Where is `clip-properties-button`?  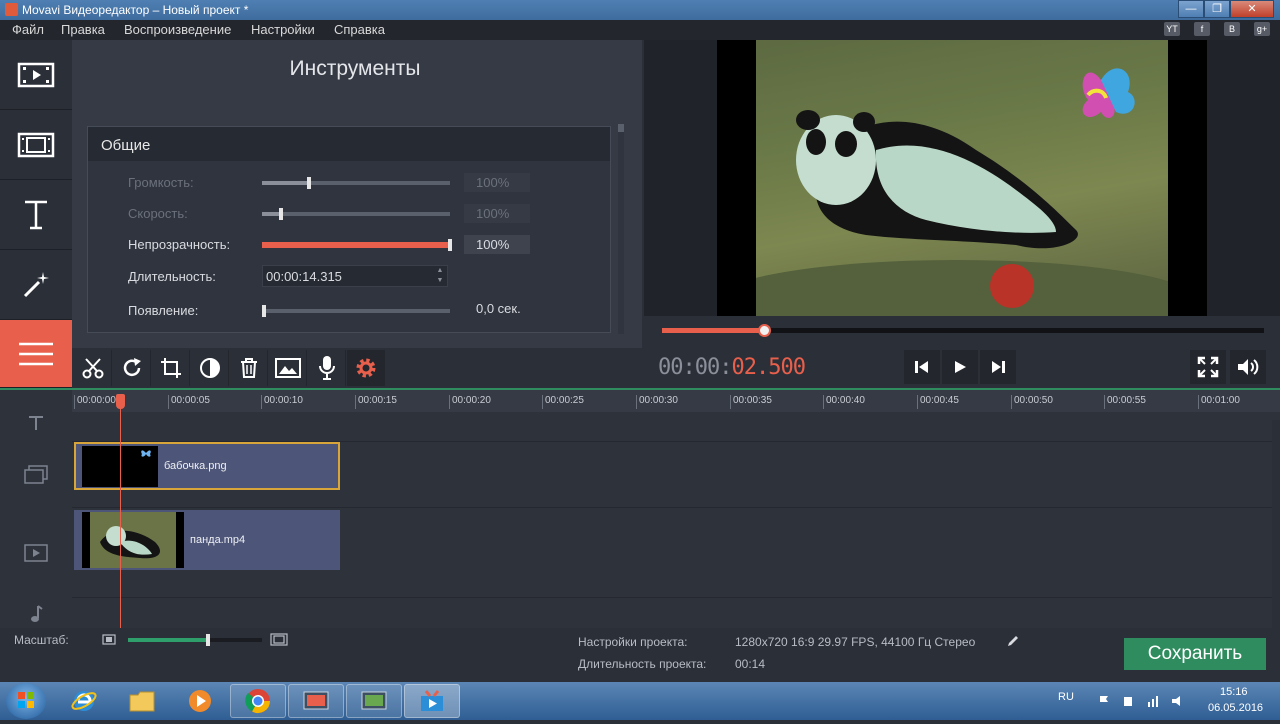
clip-properties-button is located at coordinates (366, 368).